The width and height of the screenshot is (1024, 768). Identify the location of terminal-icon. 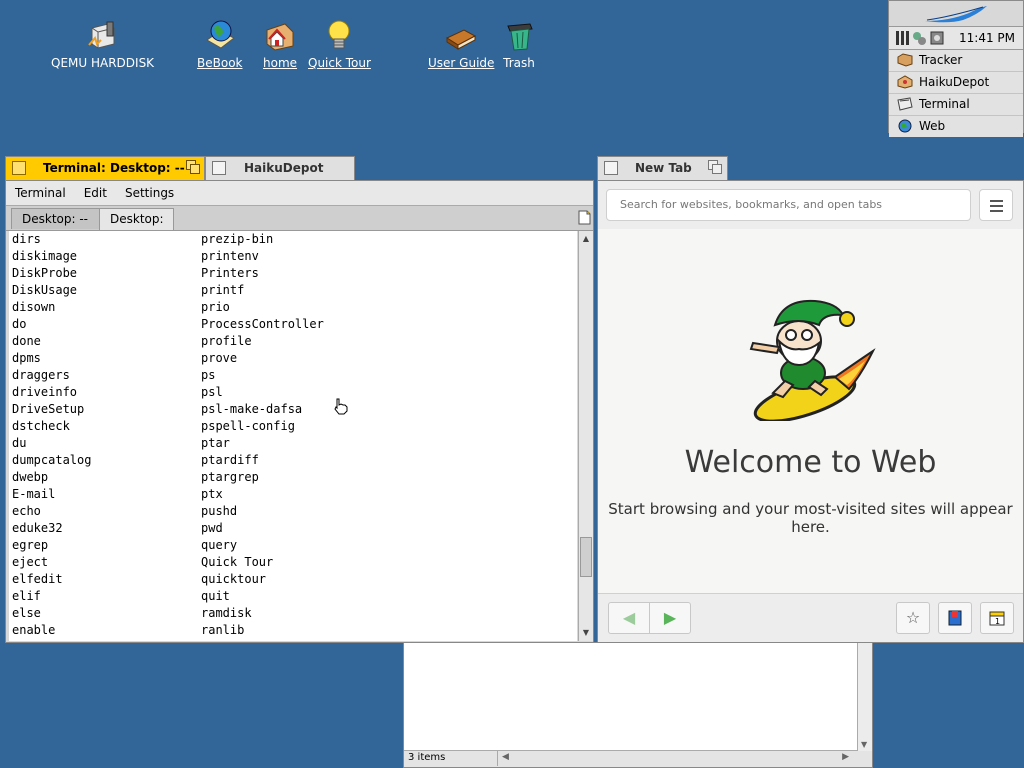
(905, 104).